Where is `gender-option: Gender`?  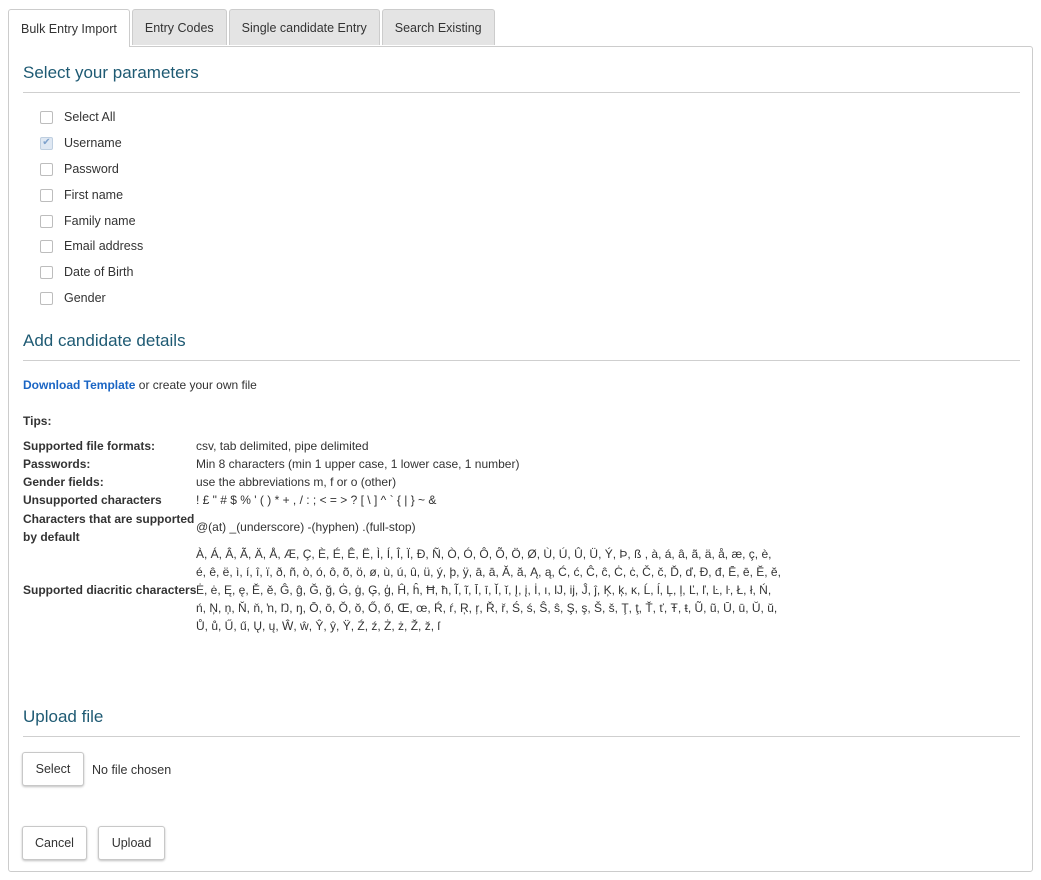 gender-option: Gender is located at coordinates (73, 298).